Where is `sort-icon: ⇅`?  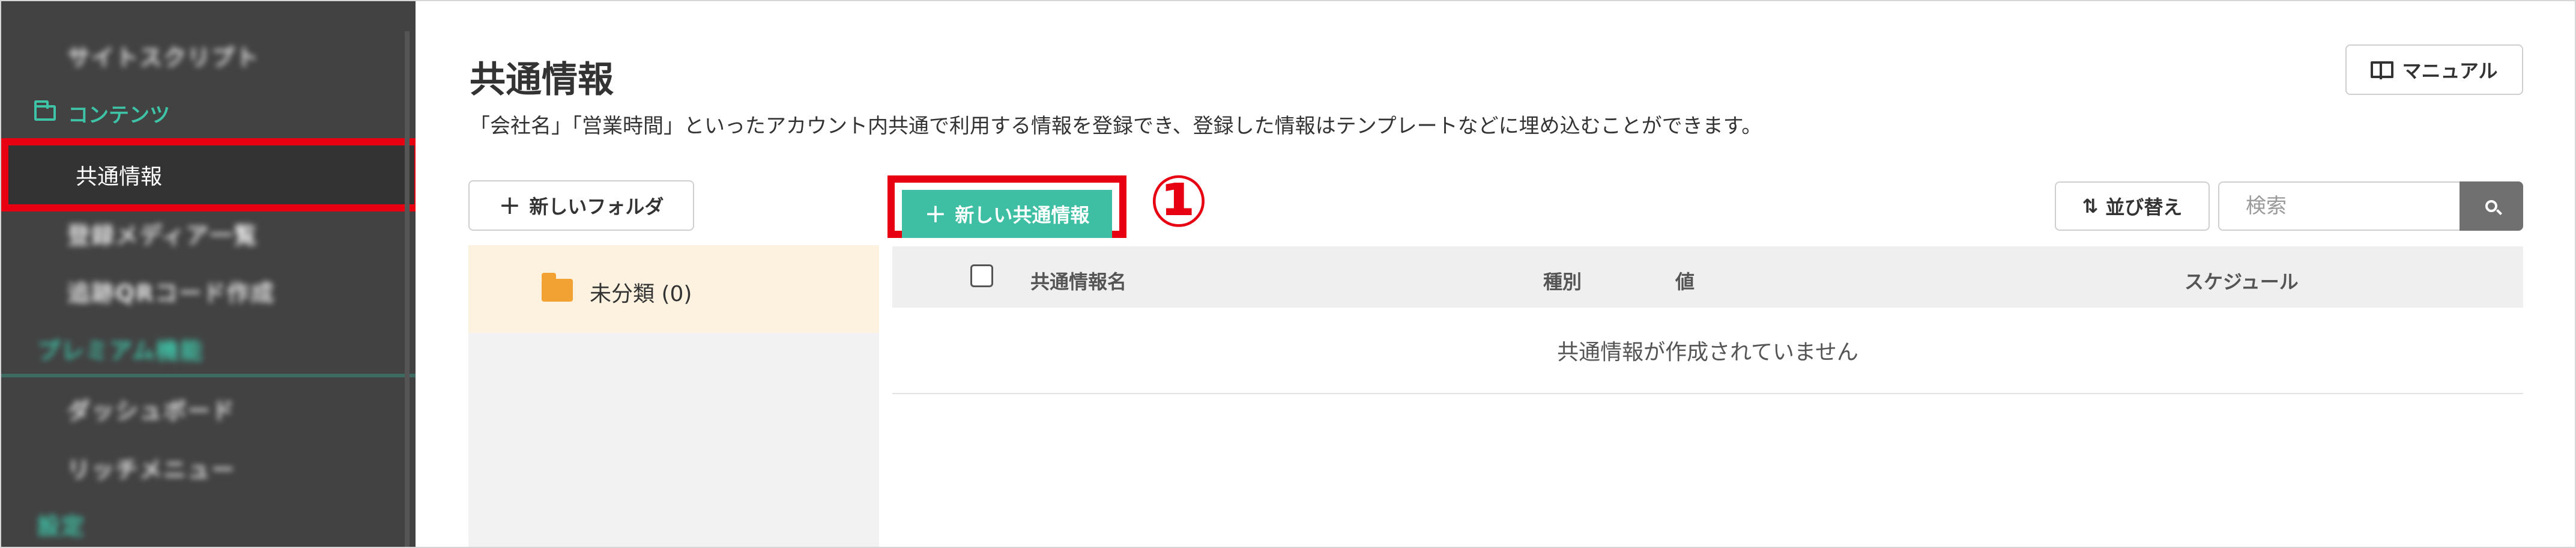 sort-icon: ⇅ is located at coordinates (2090, 206).